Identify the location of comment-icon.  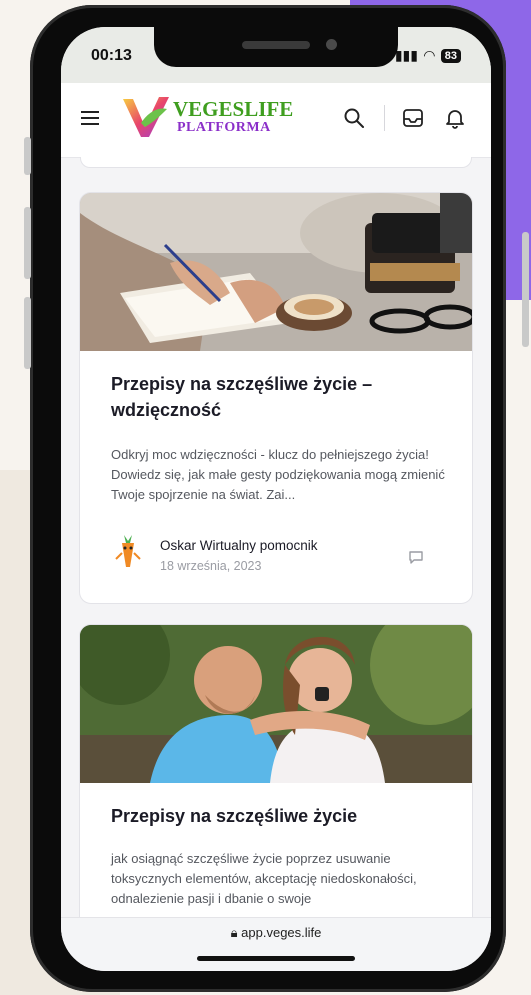
(416, 557).